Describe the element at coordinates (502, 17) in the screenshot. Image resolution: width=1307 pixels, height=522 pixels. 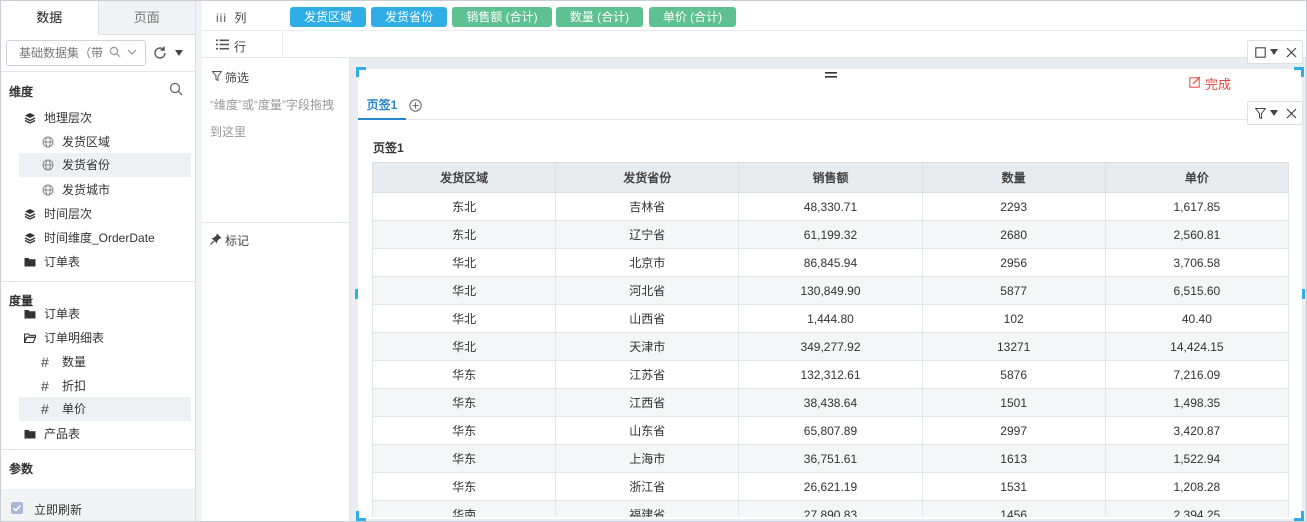
I see `column-field-pill: 销售额 (合计)` at that location.